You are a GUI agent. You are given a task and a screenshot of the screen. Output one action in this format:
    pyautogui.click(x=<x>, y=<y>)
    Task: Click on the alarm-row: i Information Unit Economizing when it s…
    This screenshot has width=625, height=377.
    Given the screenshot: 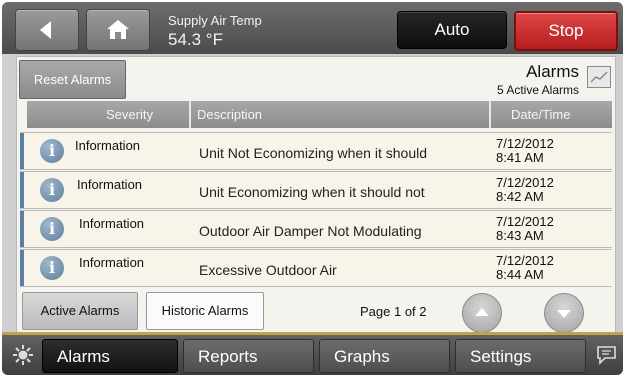 What is the action you would take?
    pyautogui.click(x=316, y=190)
    